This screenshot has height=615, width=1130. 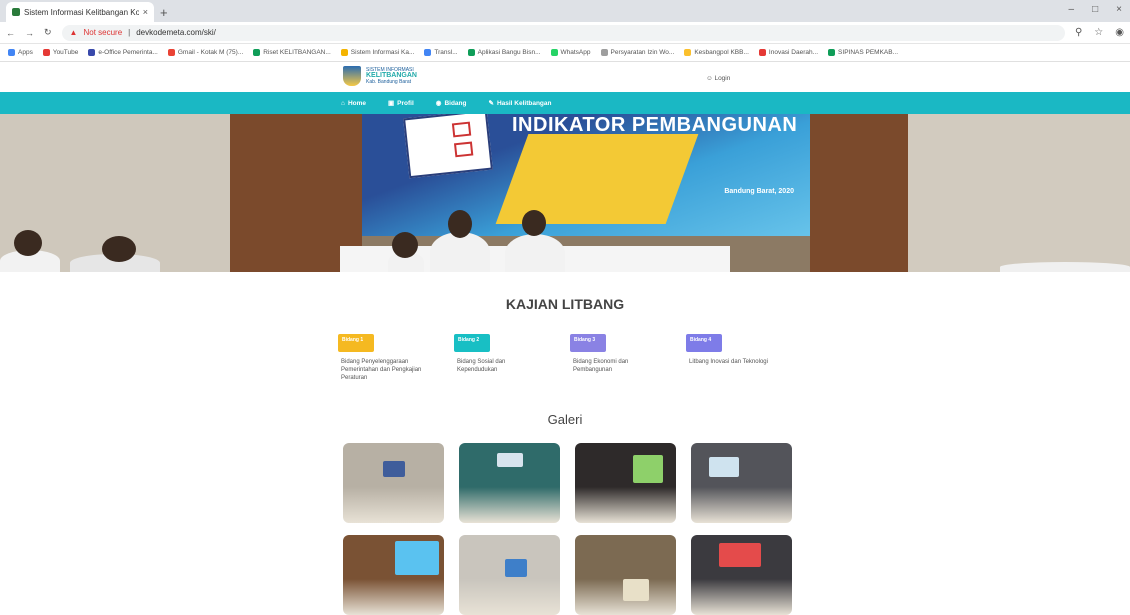 What do you see at coordinates (16, 12) in the screenshot?
I see `site-favicon-icon` at bounding box center [16, 12].